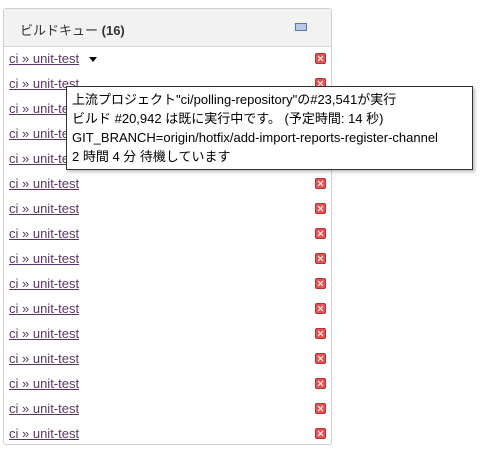 This screenshot has height=457, width=487. What do you see at coordinates (228, 118) in the screenshot?
I see `tooltip-line-blocked: ビルド #20,942 は既に実行中です。 (予定時間: 14 秒)` at bounding box center [228, 118].